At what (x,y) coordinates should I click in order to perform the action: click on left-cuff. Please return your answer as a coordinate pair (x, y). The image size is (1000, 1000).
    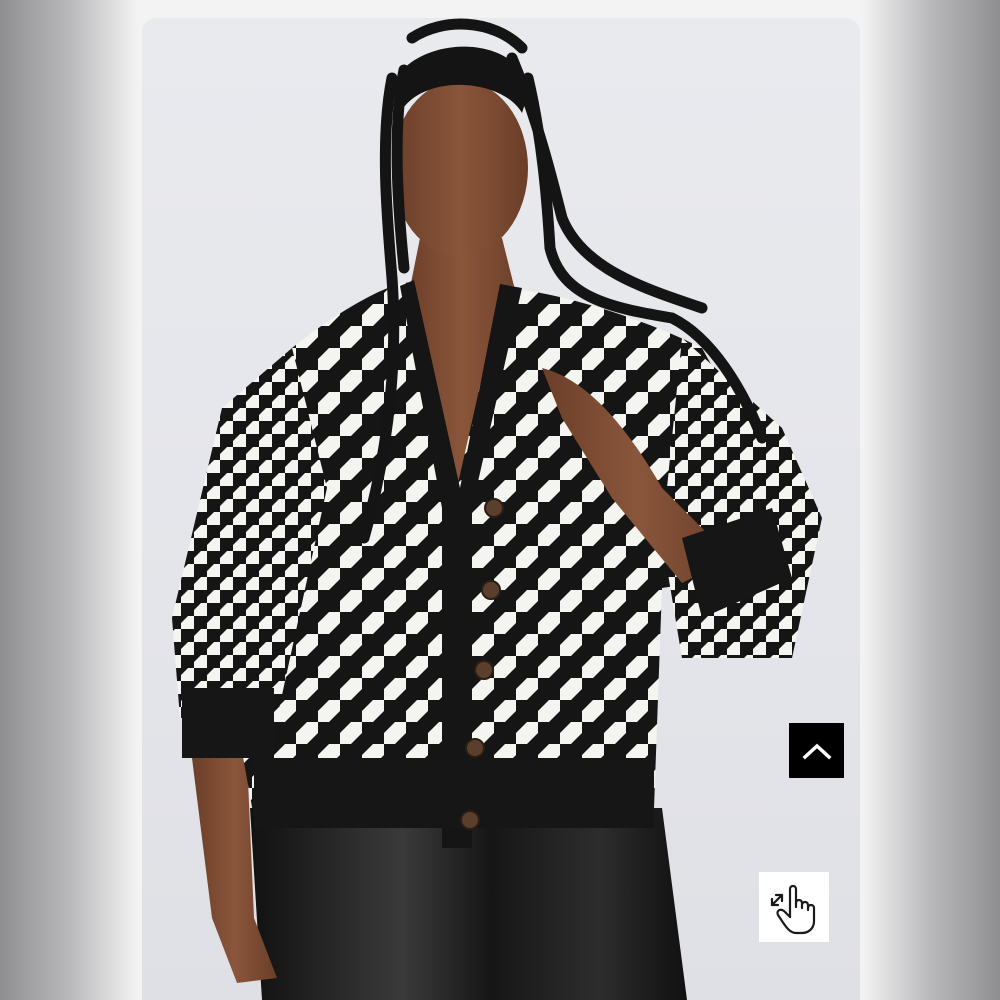
    Looking at the image, I should click on (228, 723).